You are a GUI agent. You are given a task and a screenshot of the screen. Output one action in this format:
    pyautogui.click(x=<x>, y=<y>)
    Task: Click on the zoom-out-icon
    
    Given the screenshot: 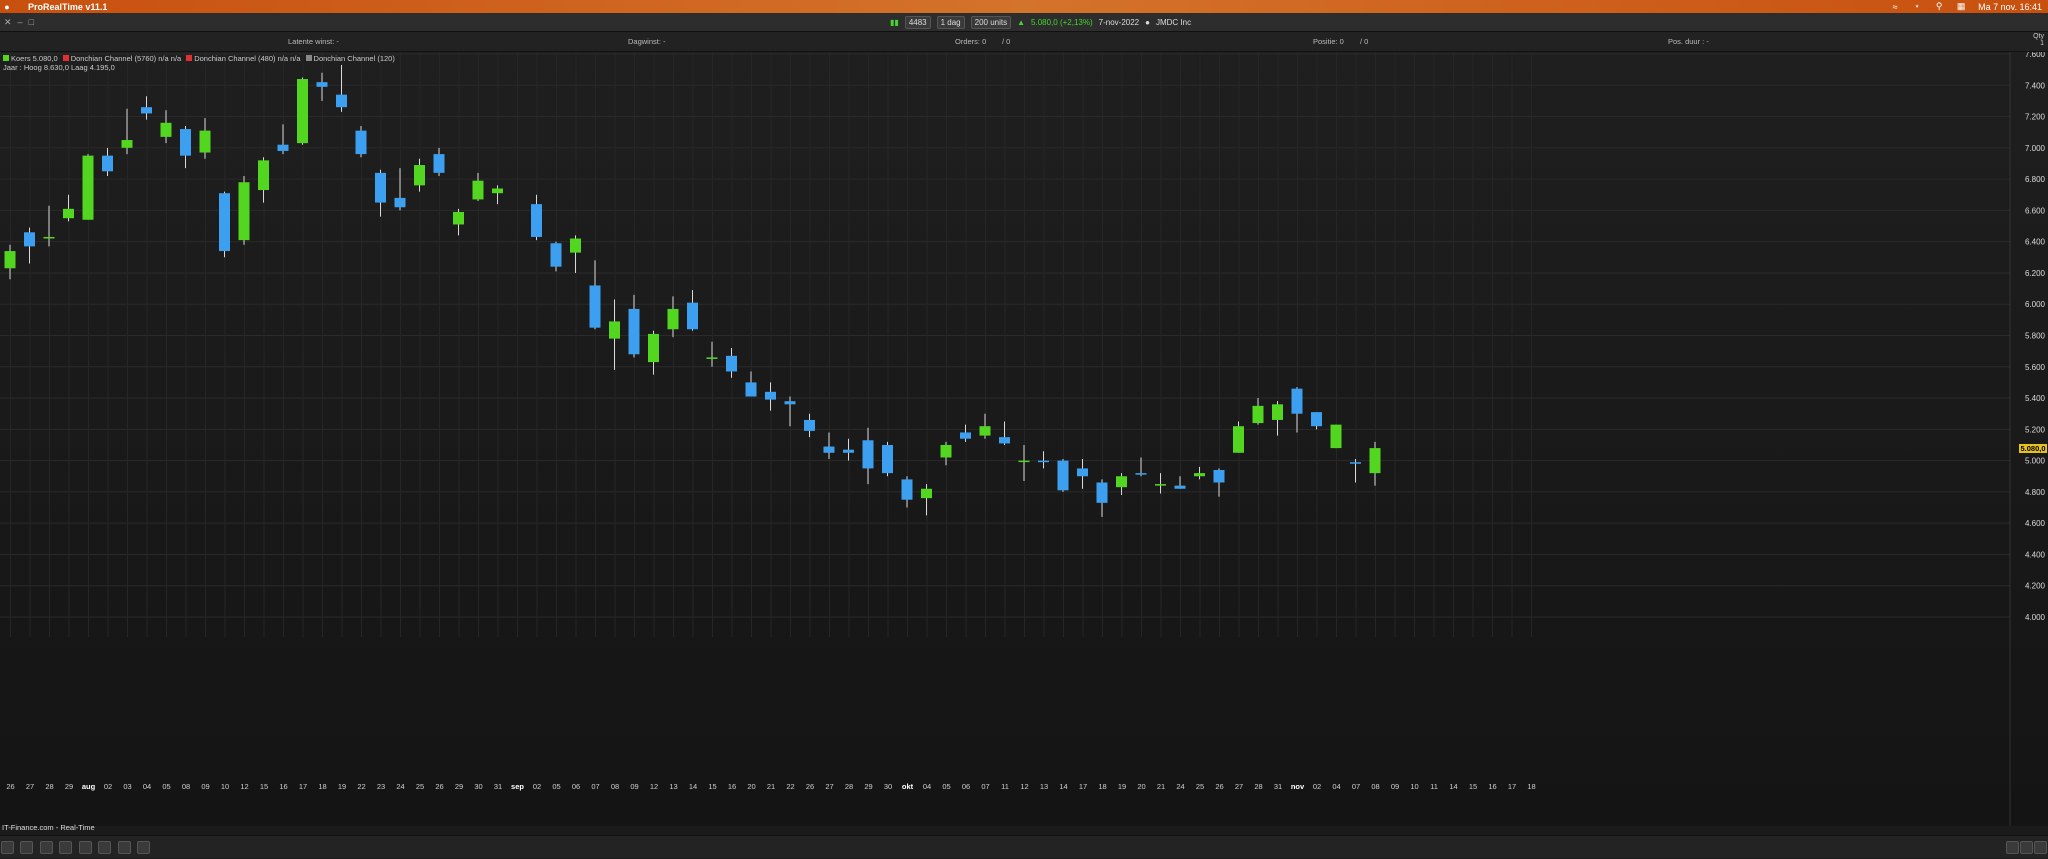 What is the action you would take?
    pyautogui.click(x=2026, y=847)
    